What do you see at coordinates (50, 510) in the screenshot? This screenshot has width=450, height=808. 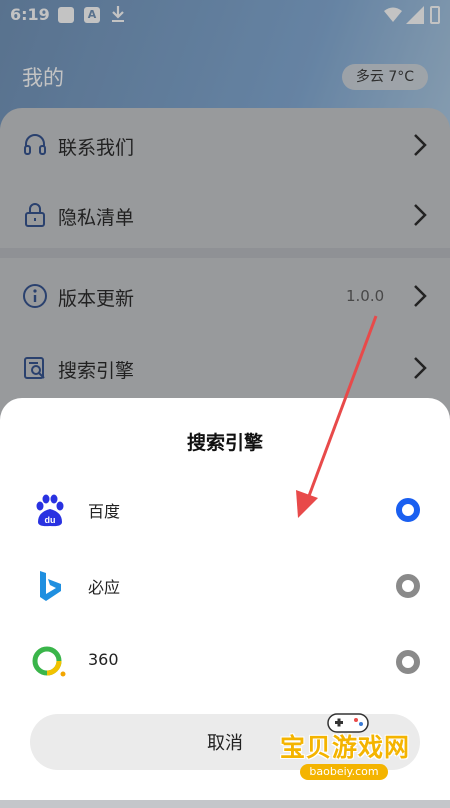 I see `baidu-logo: du` at bounding box center [50, 510].